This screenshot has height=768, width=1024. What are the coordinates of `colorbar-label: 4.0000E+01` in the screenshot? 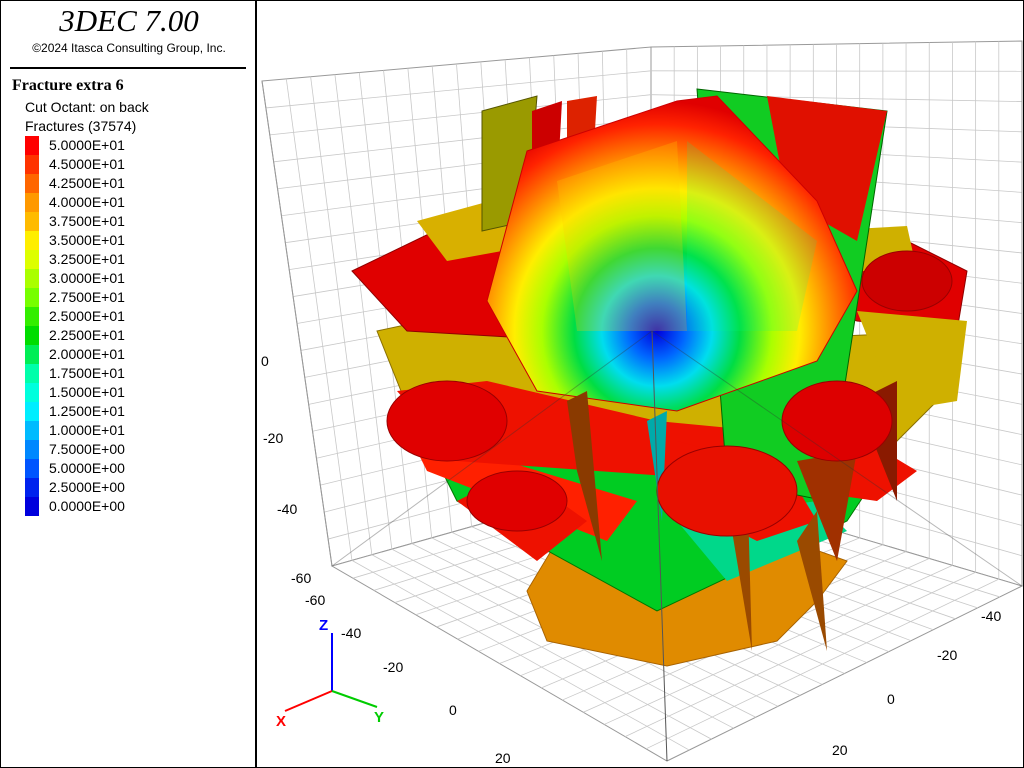 It's located at (87, 202).